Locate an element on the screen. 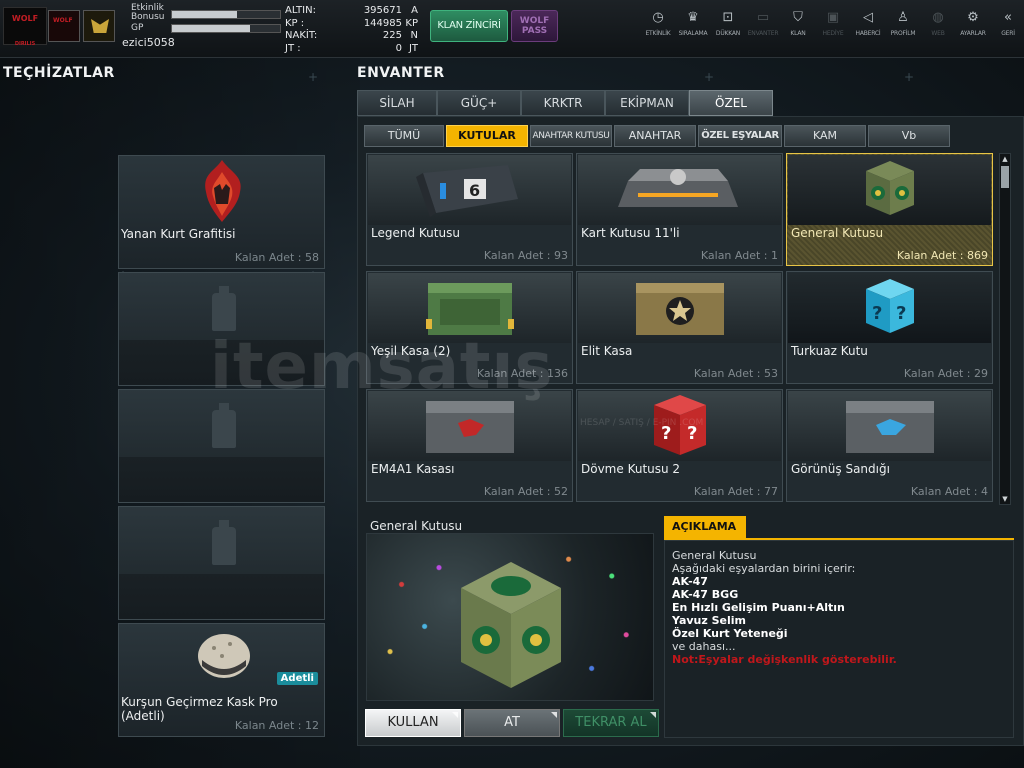 This screenshot has height=768, width=1024. inventory-tabs: SİLAH GÜÇ+ KRKTR EKİPMAN ÖZEL is located at coordinates (565, 103).